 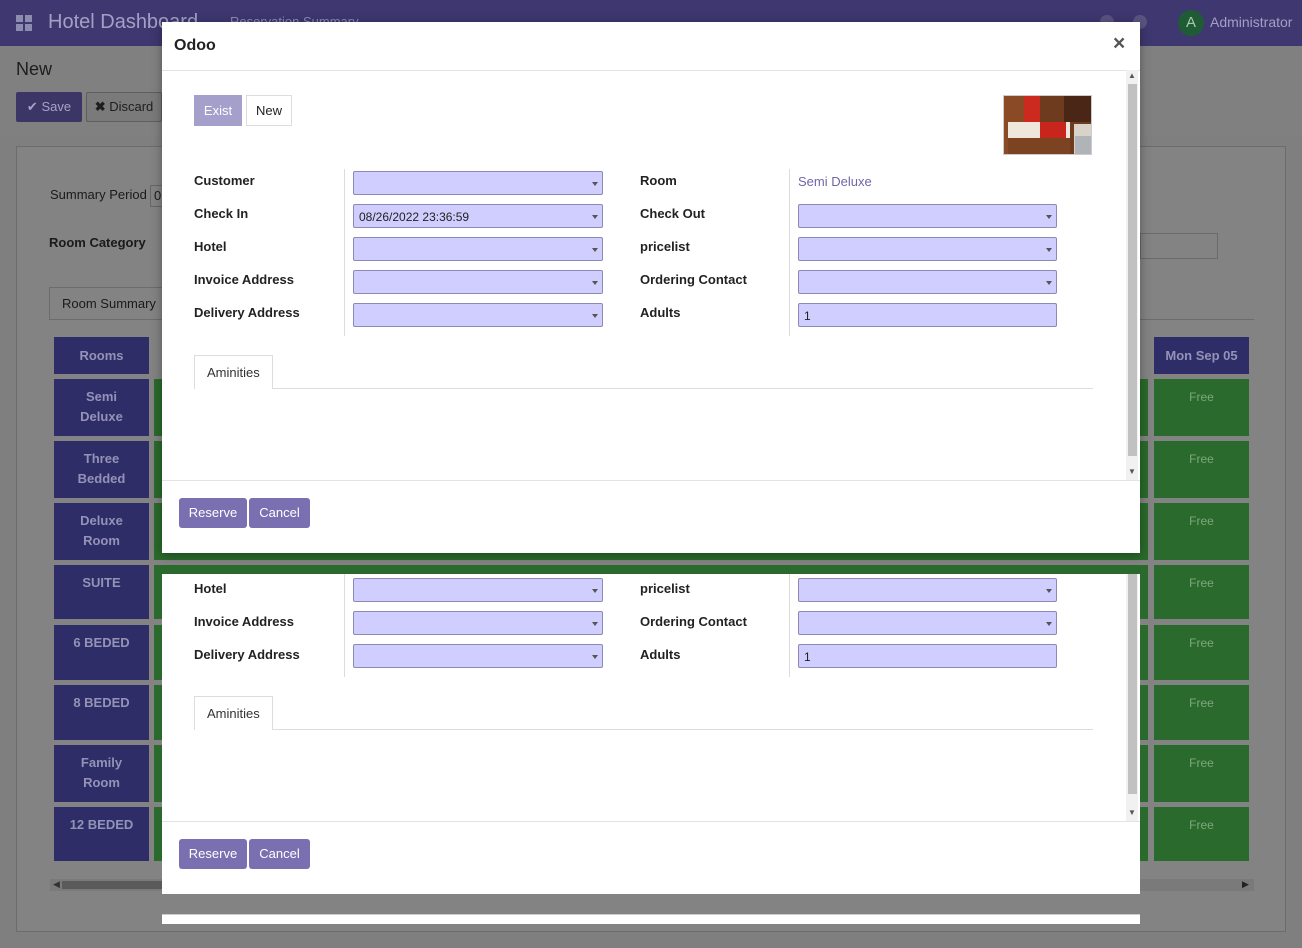 I want to click on room-category-select, so click(x=1179, y=246).